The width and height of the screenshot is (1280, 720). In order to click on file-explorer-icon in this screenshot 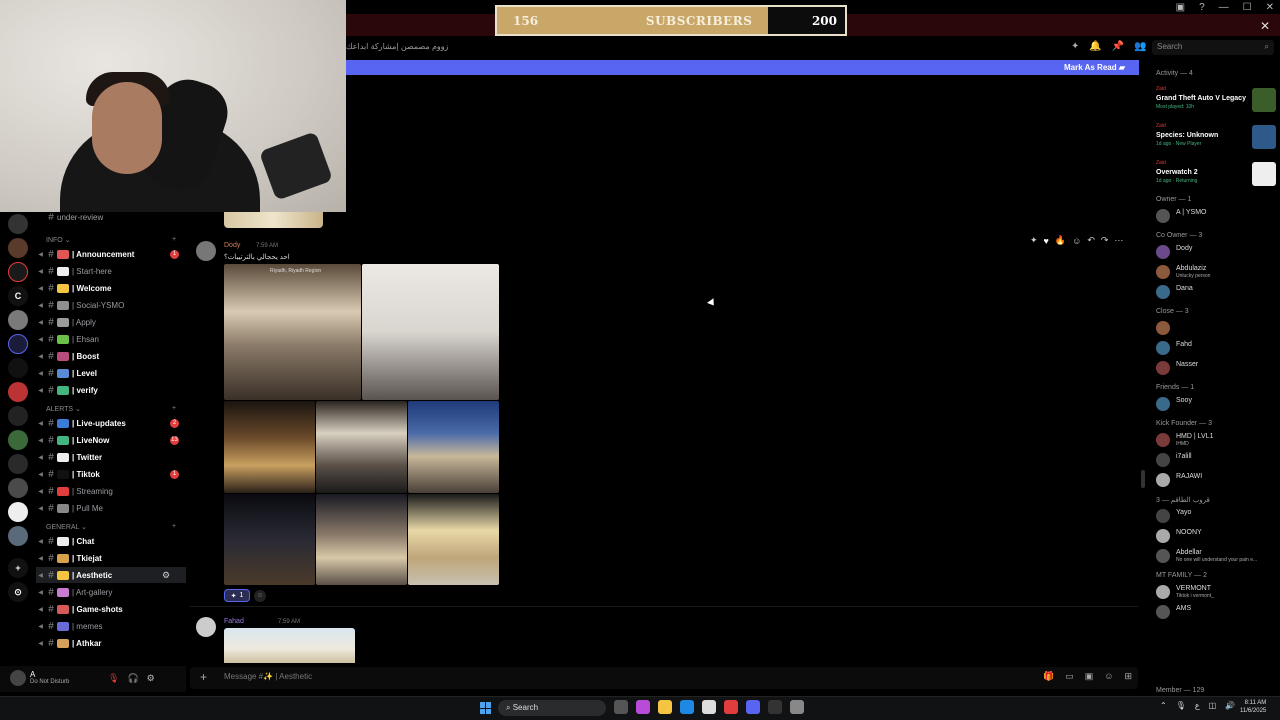, I will do `click(665, 707)`.